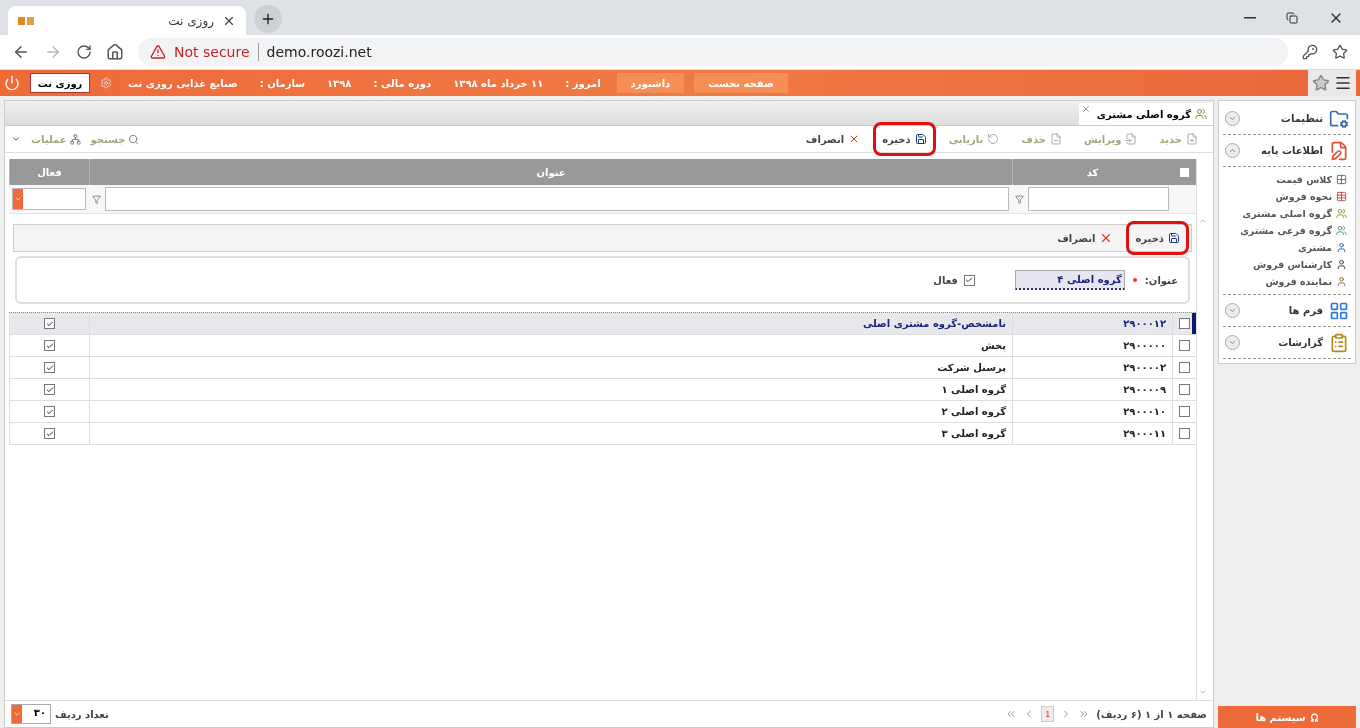 Image resolution: width=1360 pixels, height=728 pixels. What do you see at coordinates (84, 52) in the screenshot?
I see `reload-icon` at bounding box center [84, 52].